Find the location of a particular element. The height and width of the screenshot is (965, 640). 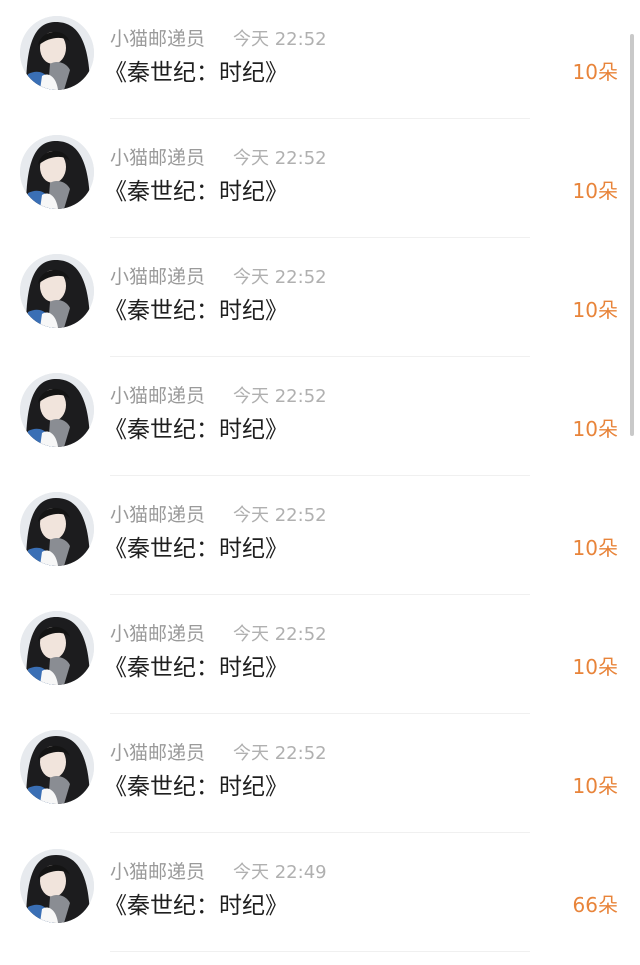

timestamp: 今天 22:49 is located at coordinates (280, 872).